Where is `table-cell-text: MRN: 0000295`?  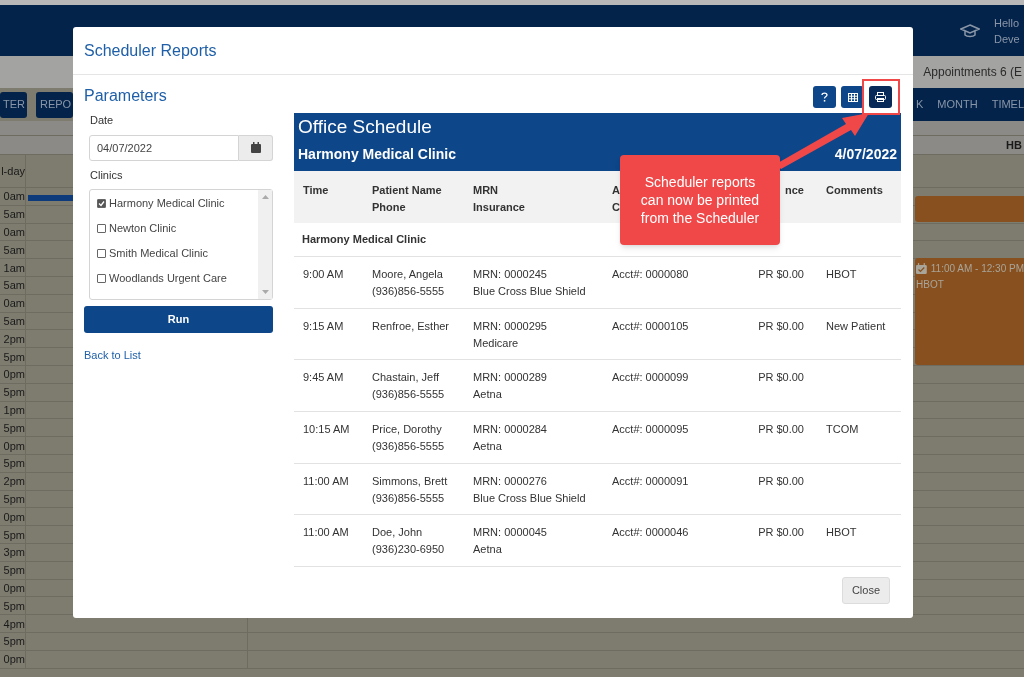
table-cell-text: MRN: 0000295 is located at coordinates (510, 326).